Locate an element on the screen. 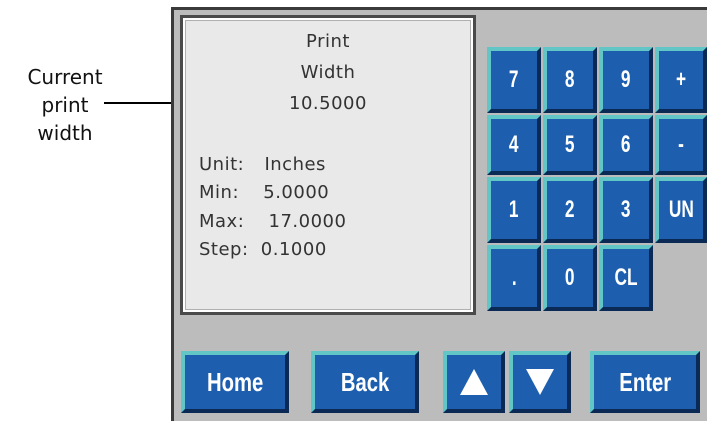  step-label: Step: is located at coordinates (224, 249).